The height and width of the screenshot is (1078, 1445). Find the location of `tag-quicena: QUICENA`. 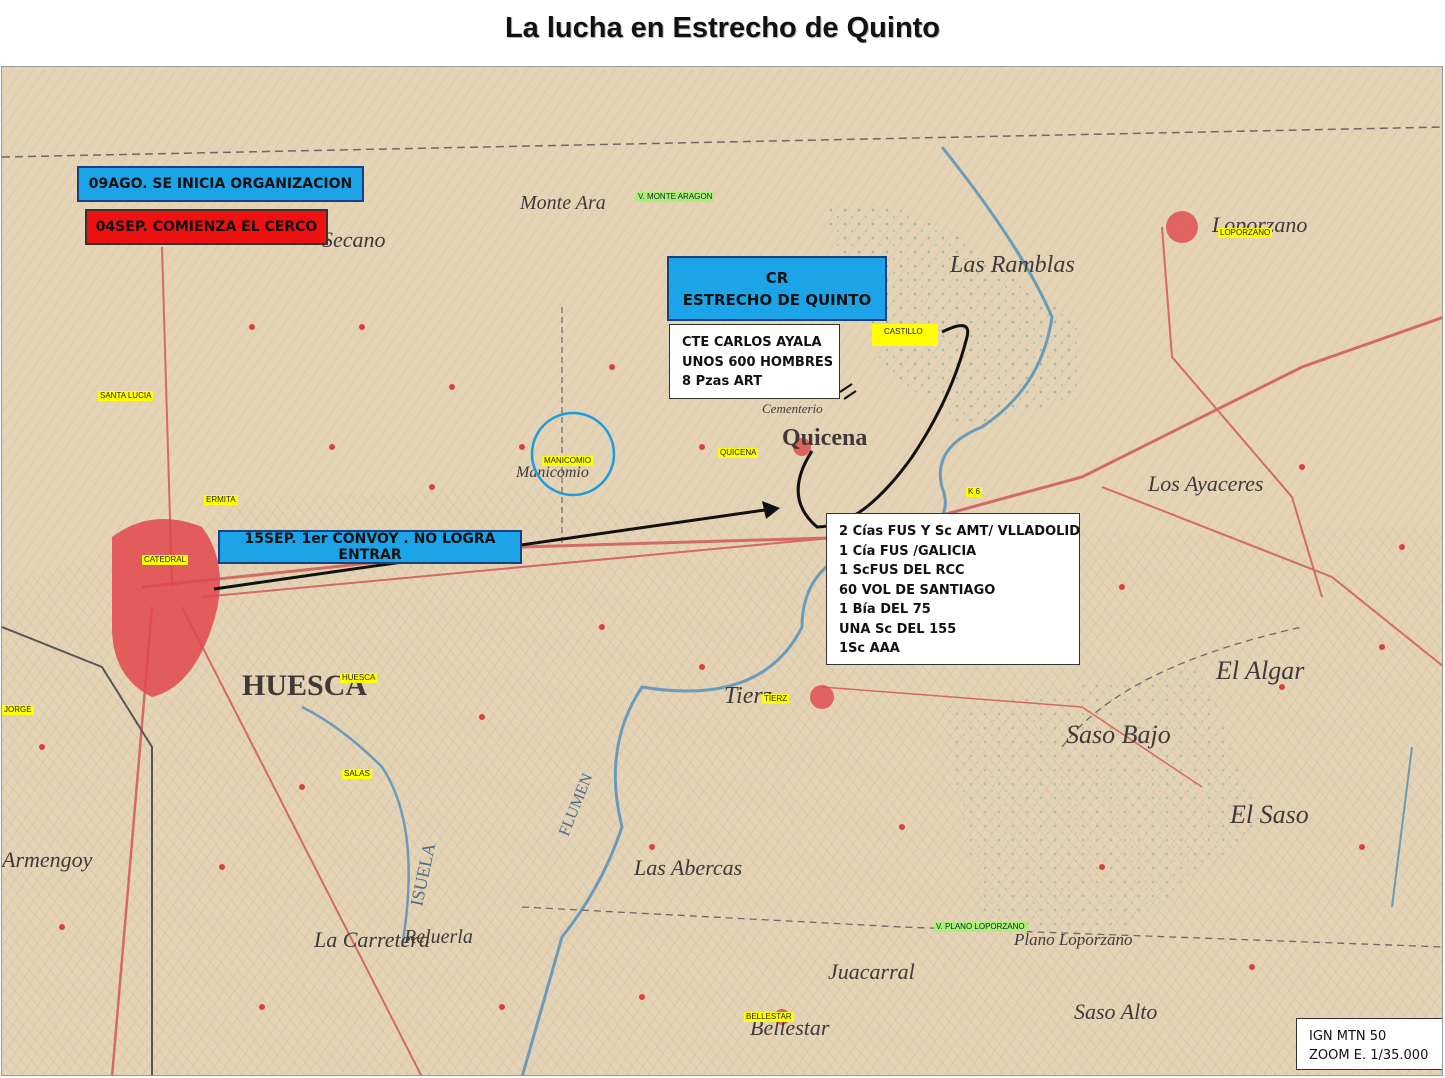

tag-quicena: QUICENA is located at coordinates (738, 453).